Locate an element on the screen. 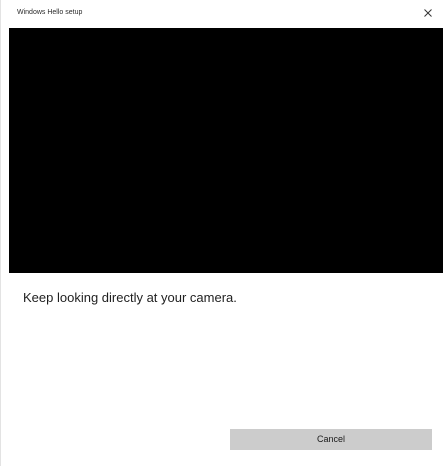  window-title: Windows Hello setup is located at coordinates (50, 12).